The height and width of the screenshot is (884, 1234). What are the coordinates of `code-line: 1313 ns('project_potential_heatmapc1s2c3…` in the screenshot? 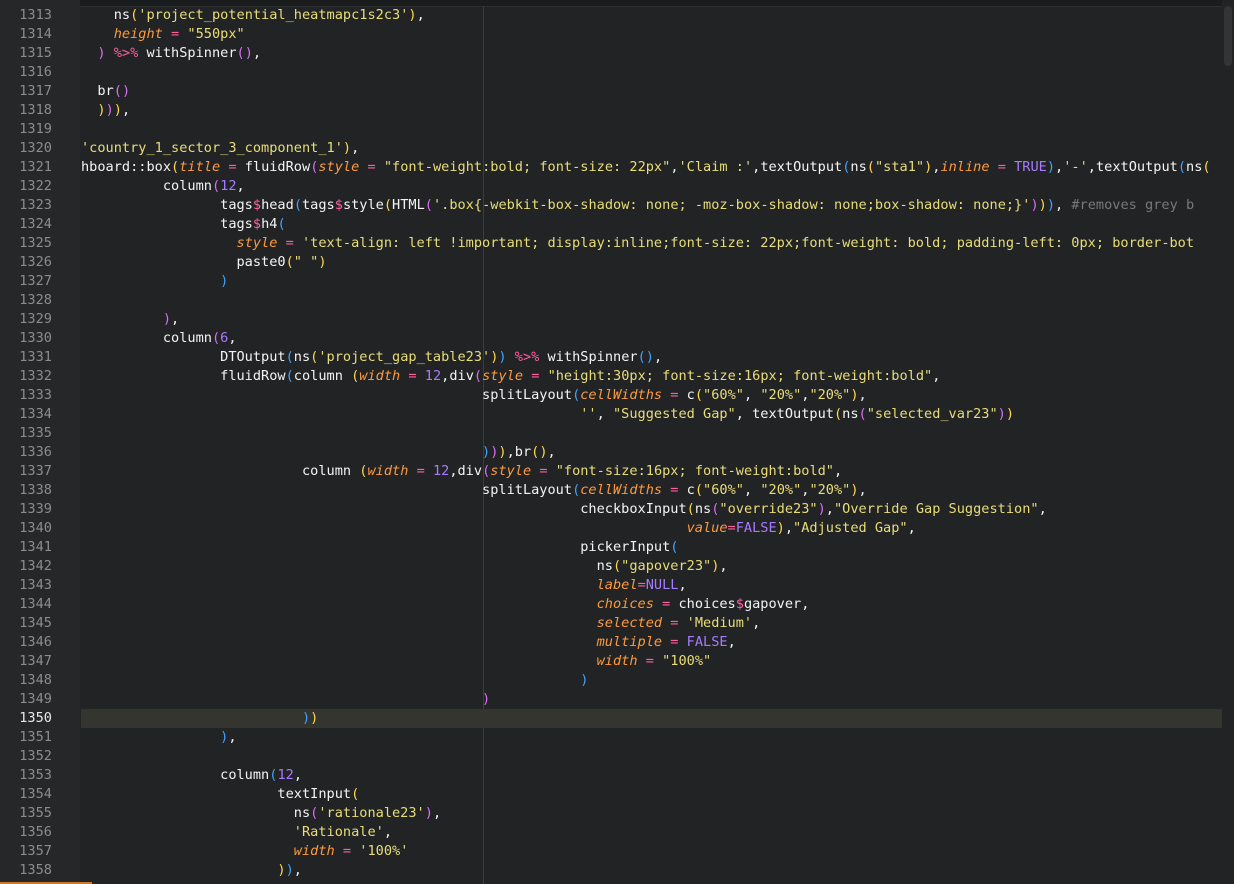 It's located at (617, 15).